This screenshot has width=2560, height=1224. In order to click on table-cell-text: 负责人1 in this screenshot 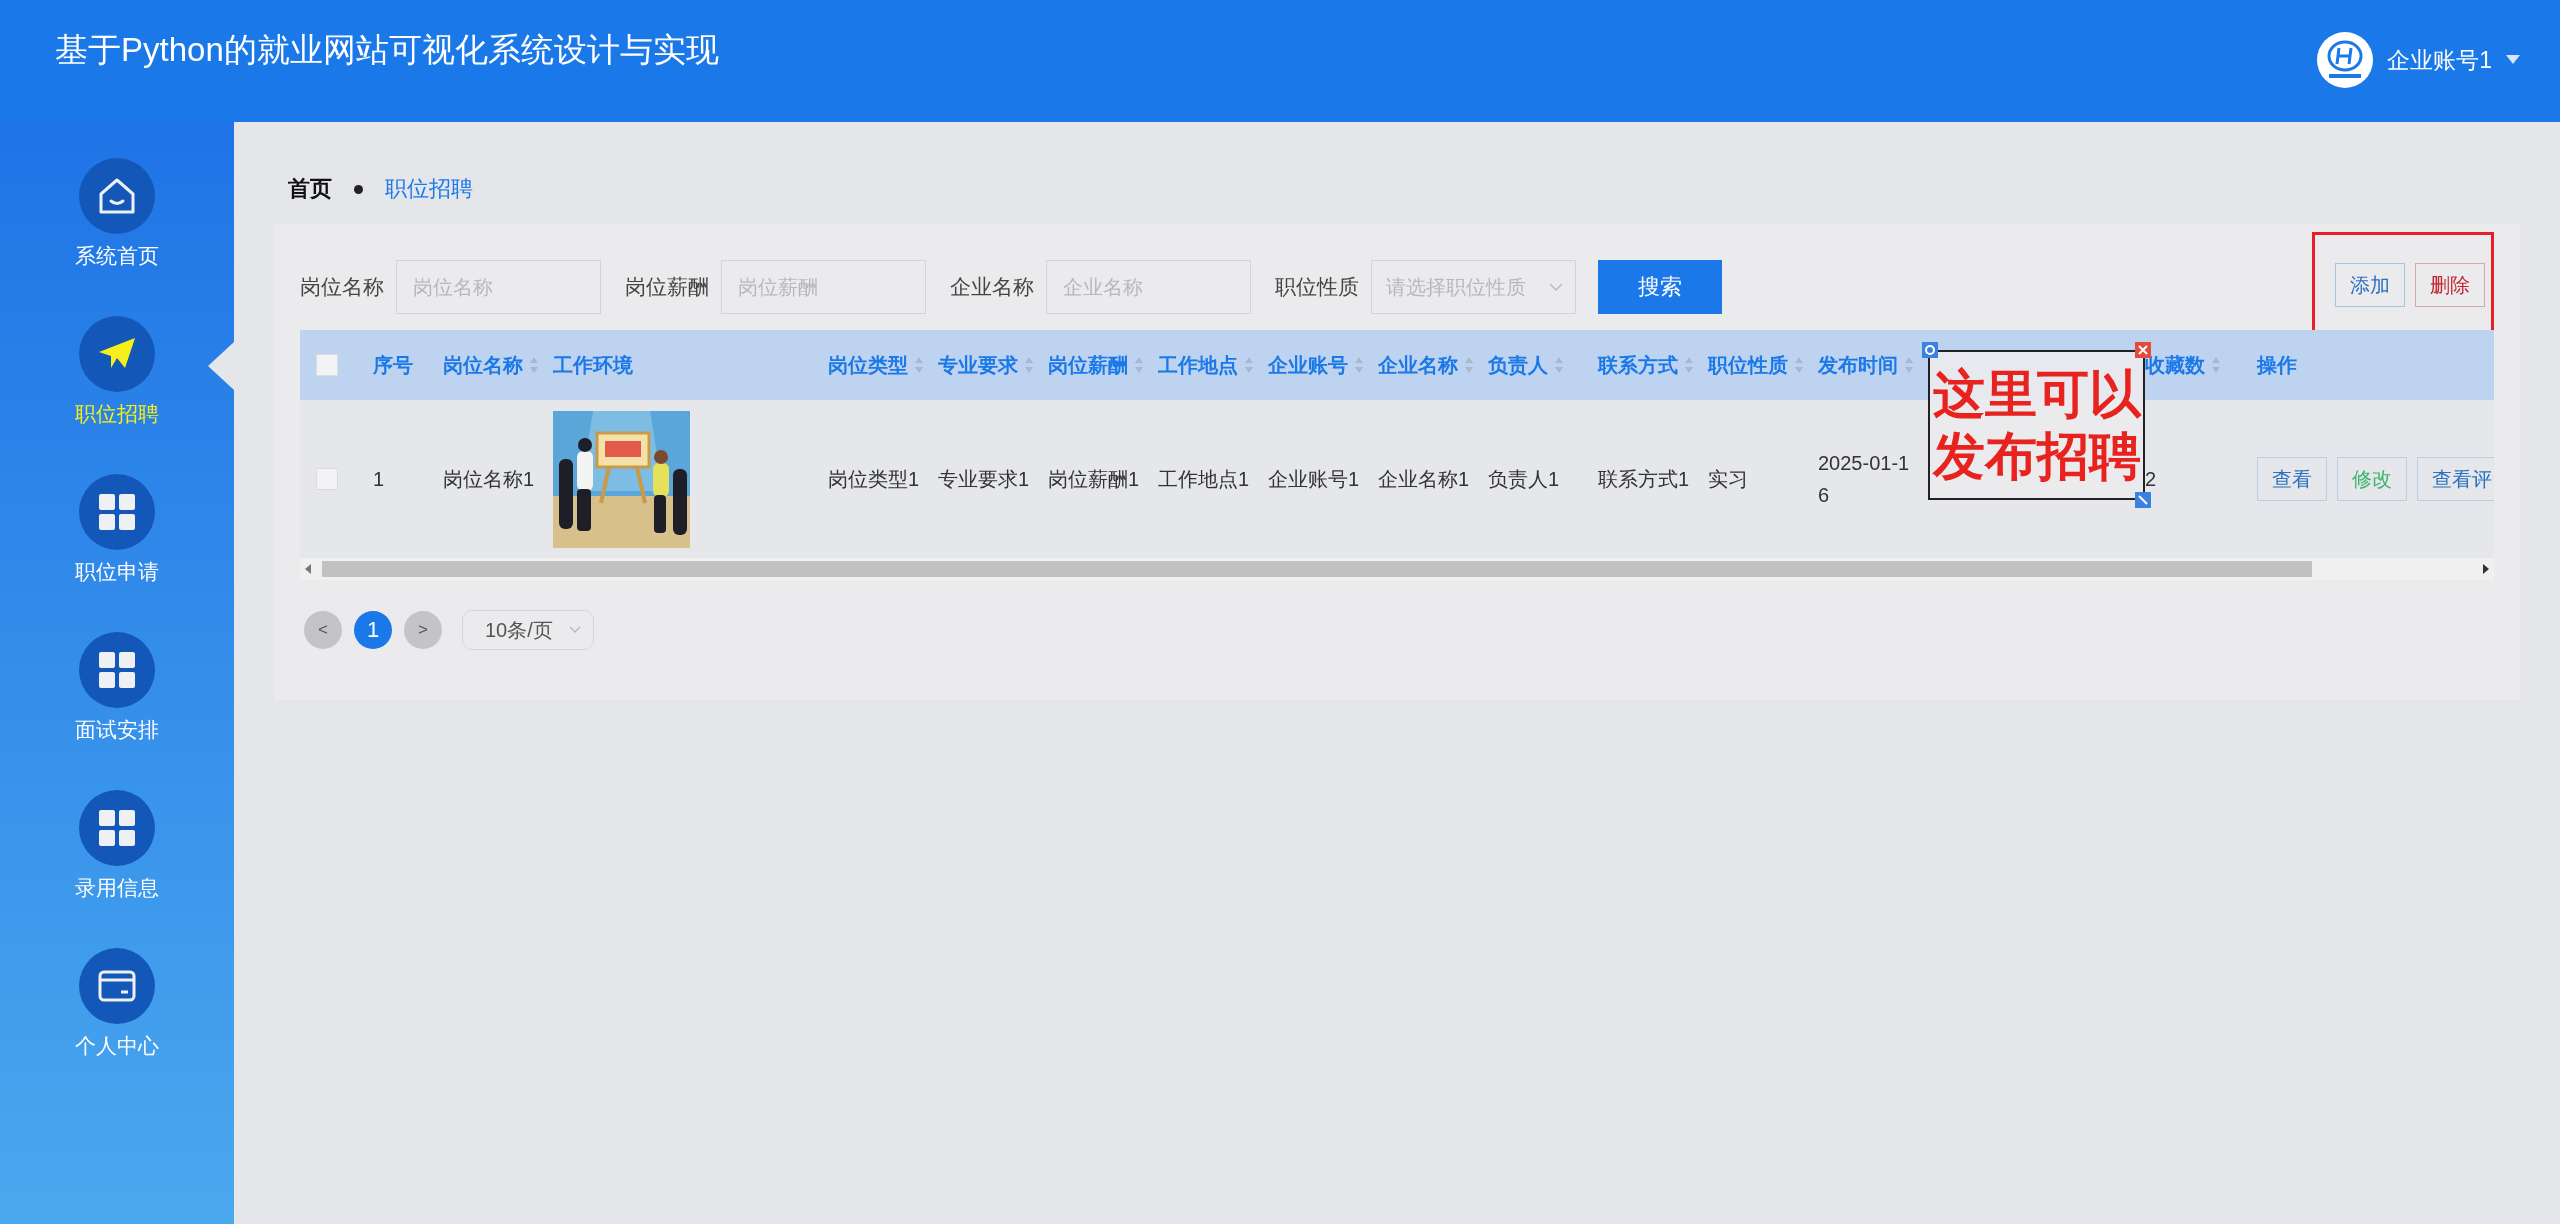, I will do `click(1524, 479)`.